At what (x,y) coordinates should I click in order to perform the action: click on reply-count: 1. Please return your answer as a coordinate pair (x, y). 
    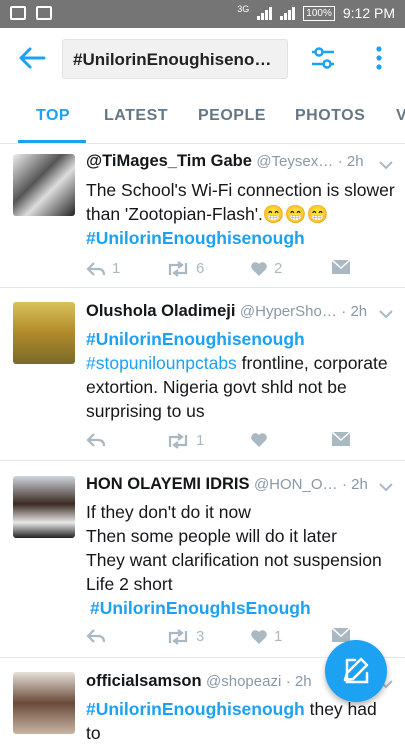
    Looking at the image, I should click on (116, 268).